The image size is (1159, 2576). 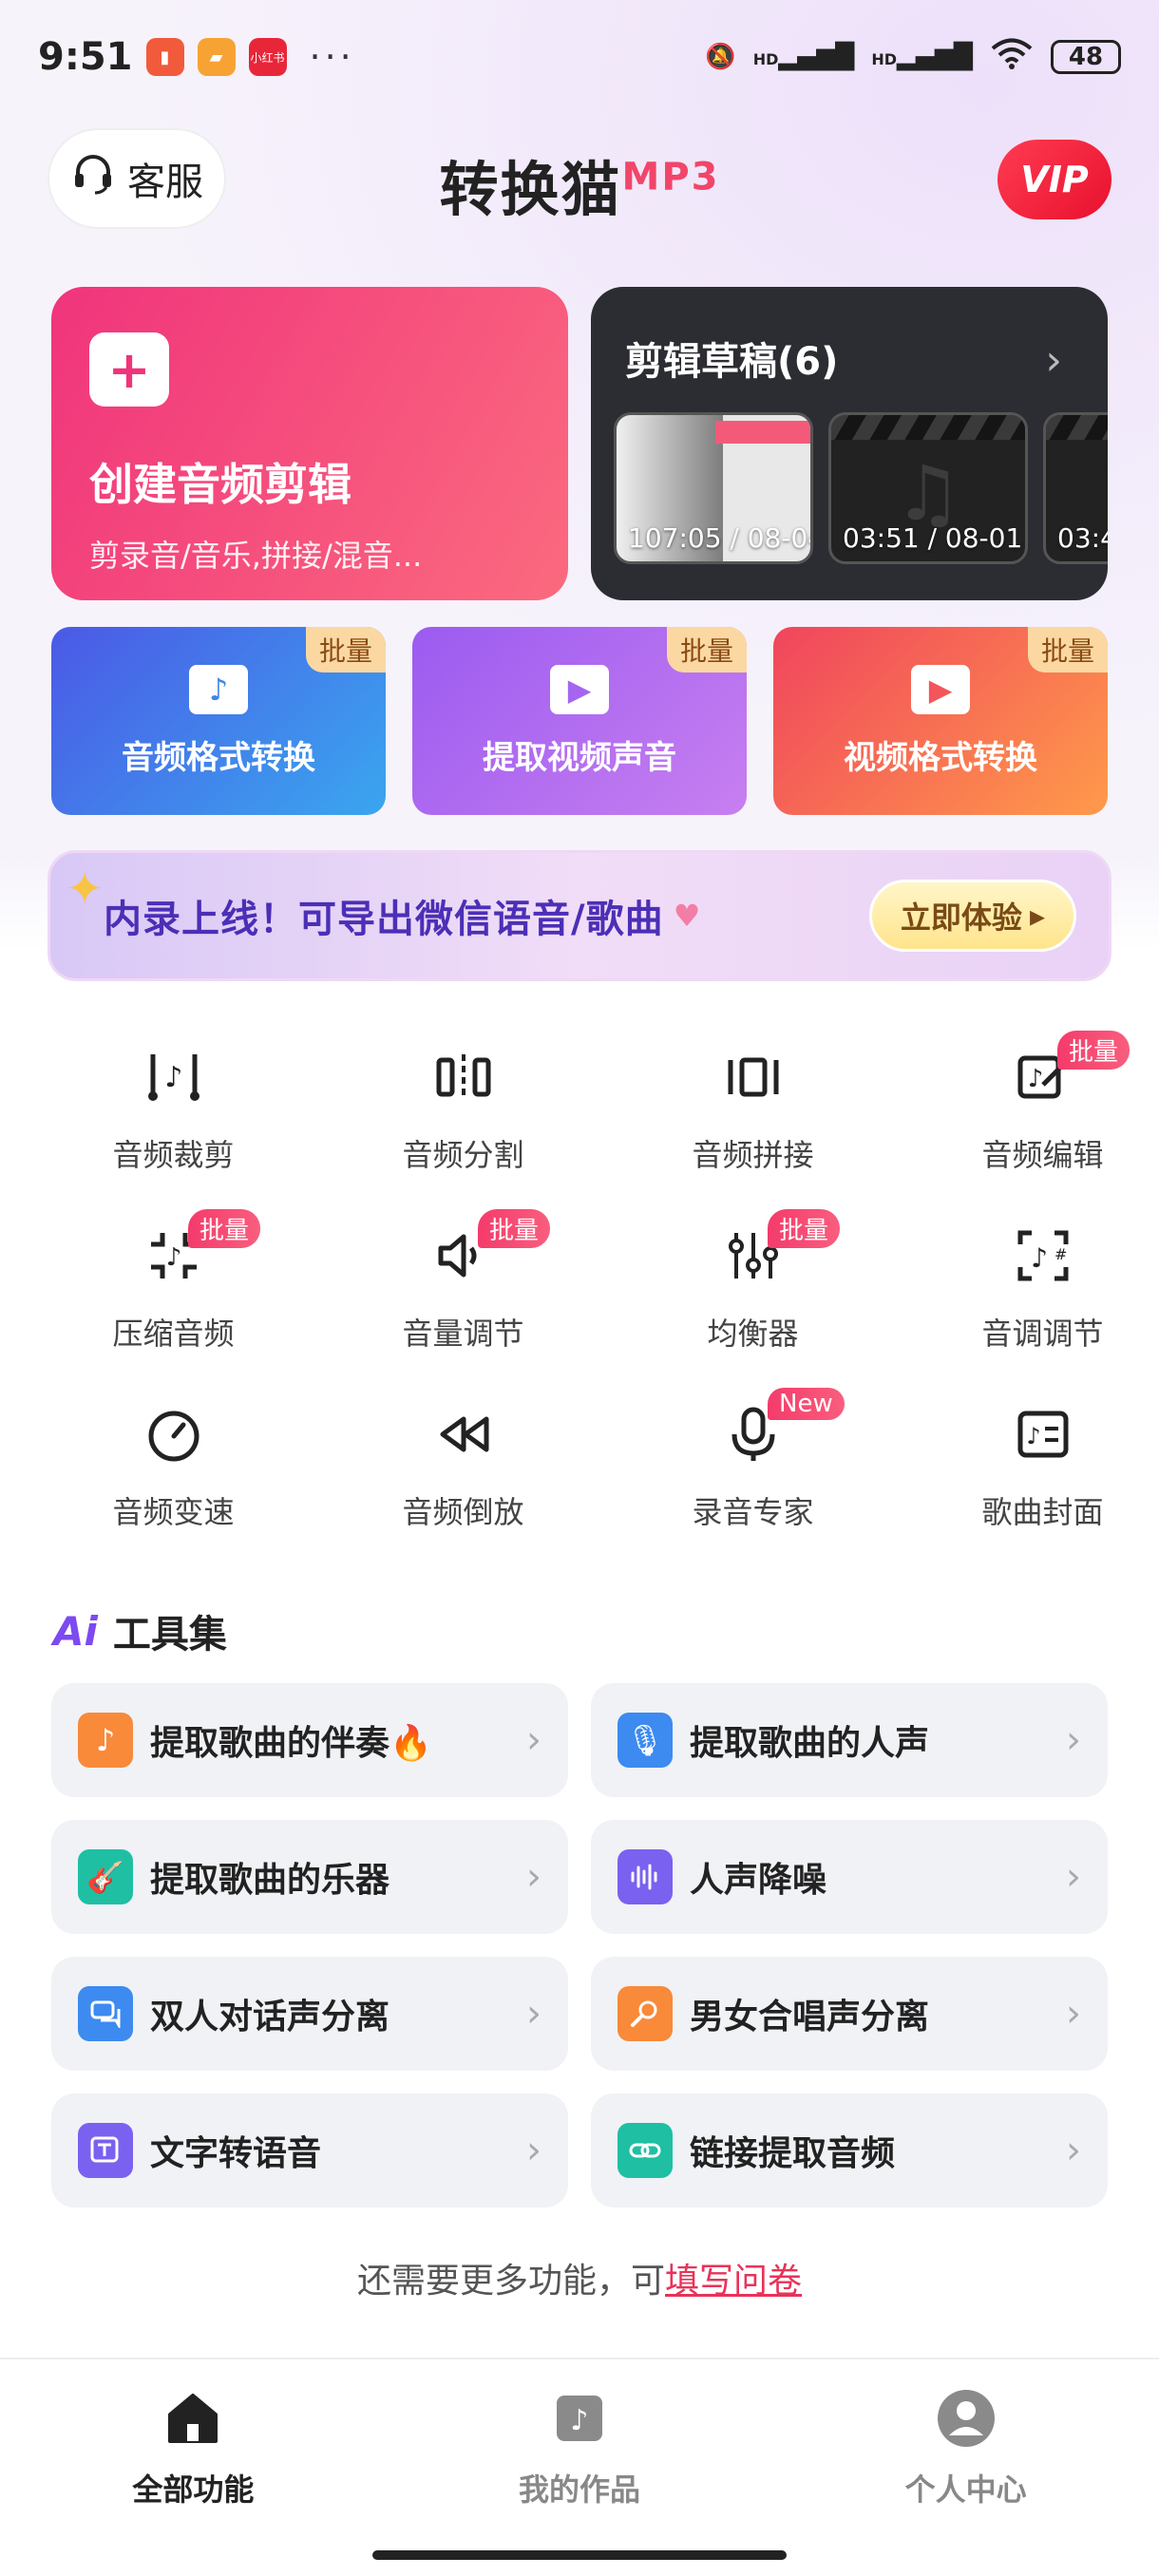 What do you see at coordinates (732, 362) in the screenshot?
I see `drafts-title: 剪辑草稿(6)` at bounding box center [732, 362].